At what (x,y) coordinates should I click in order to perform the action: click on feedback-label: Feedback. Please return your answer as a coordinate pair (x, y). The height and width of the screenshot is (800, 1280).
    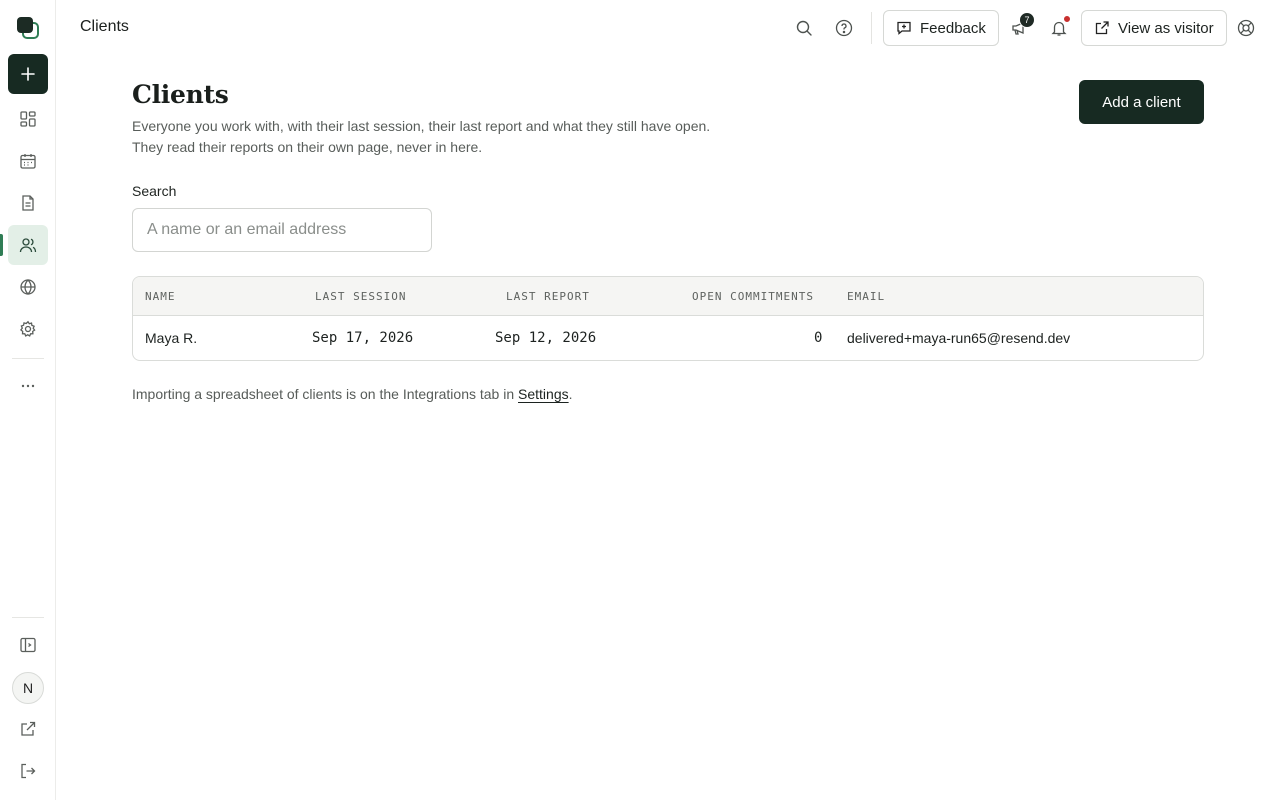
    Looking at the image, I should click on (953, 28).